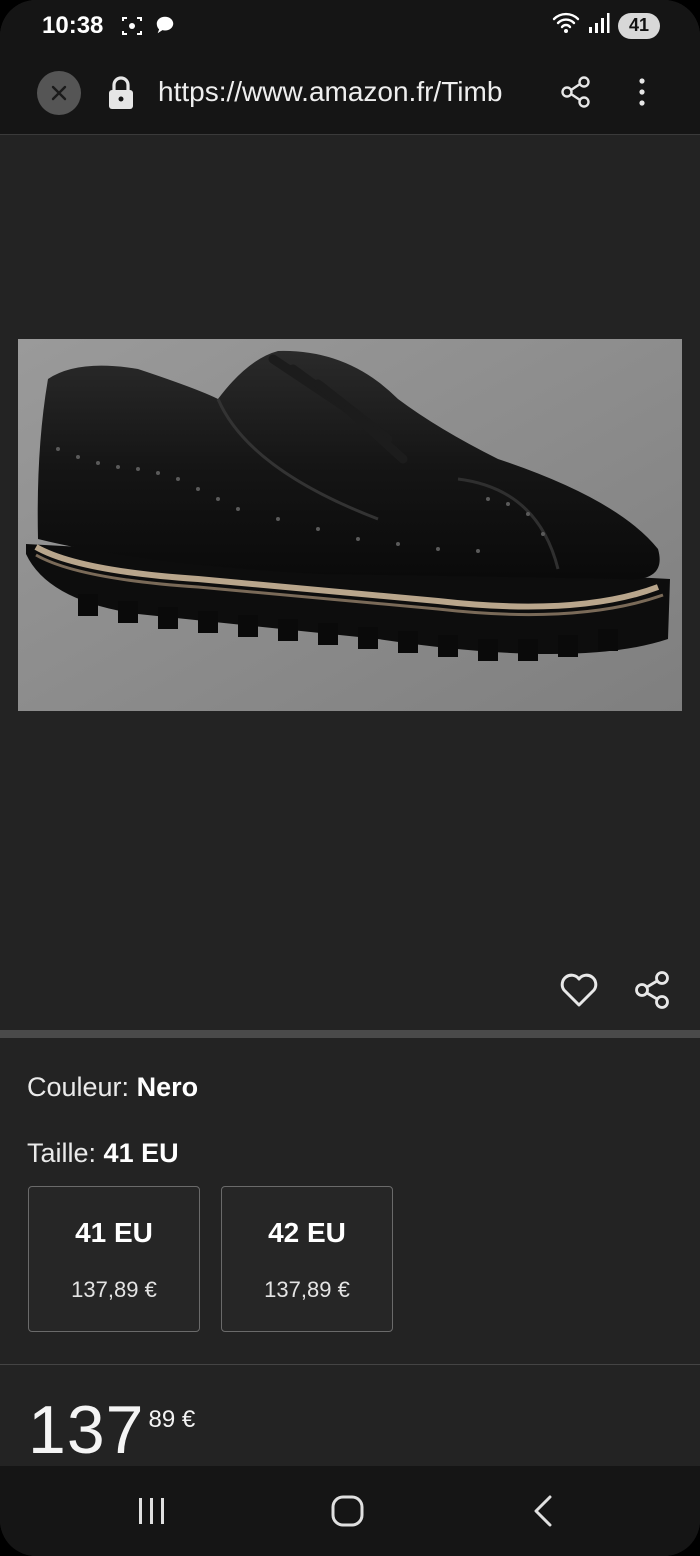 The height and width of the screenshot is (1556, 700). I want to click on size-option-label: 42 EU, so click(307, 1232).